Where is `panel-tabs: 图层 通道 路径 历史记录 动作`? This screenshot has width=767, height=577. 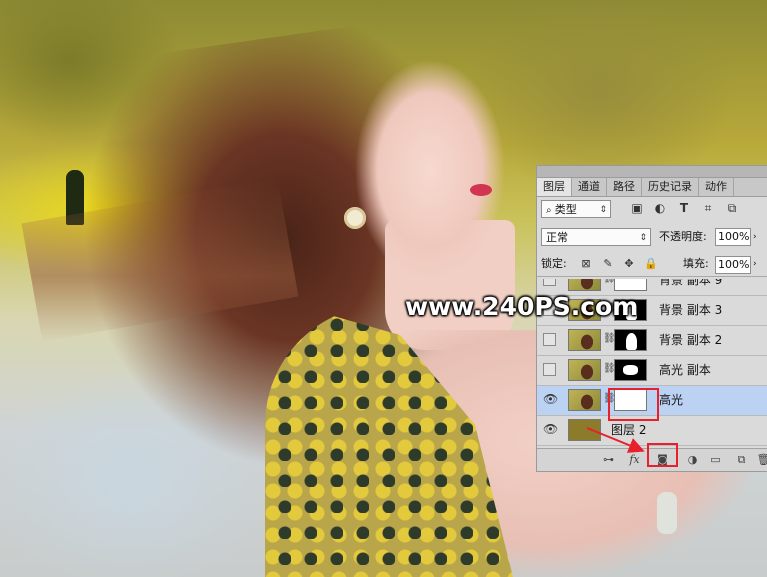 panel-tabs: 图层 通道 路径 历史记录 动作 is located at coordinates (652, 187).